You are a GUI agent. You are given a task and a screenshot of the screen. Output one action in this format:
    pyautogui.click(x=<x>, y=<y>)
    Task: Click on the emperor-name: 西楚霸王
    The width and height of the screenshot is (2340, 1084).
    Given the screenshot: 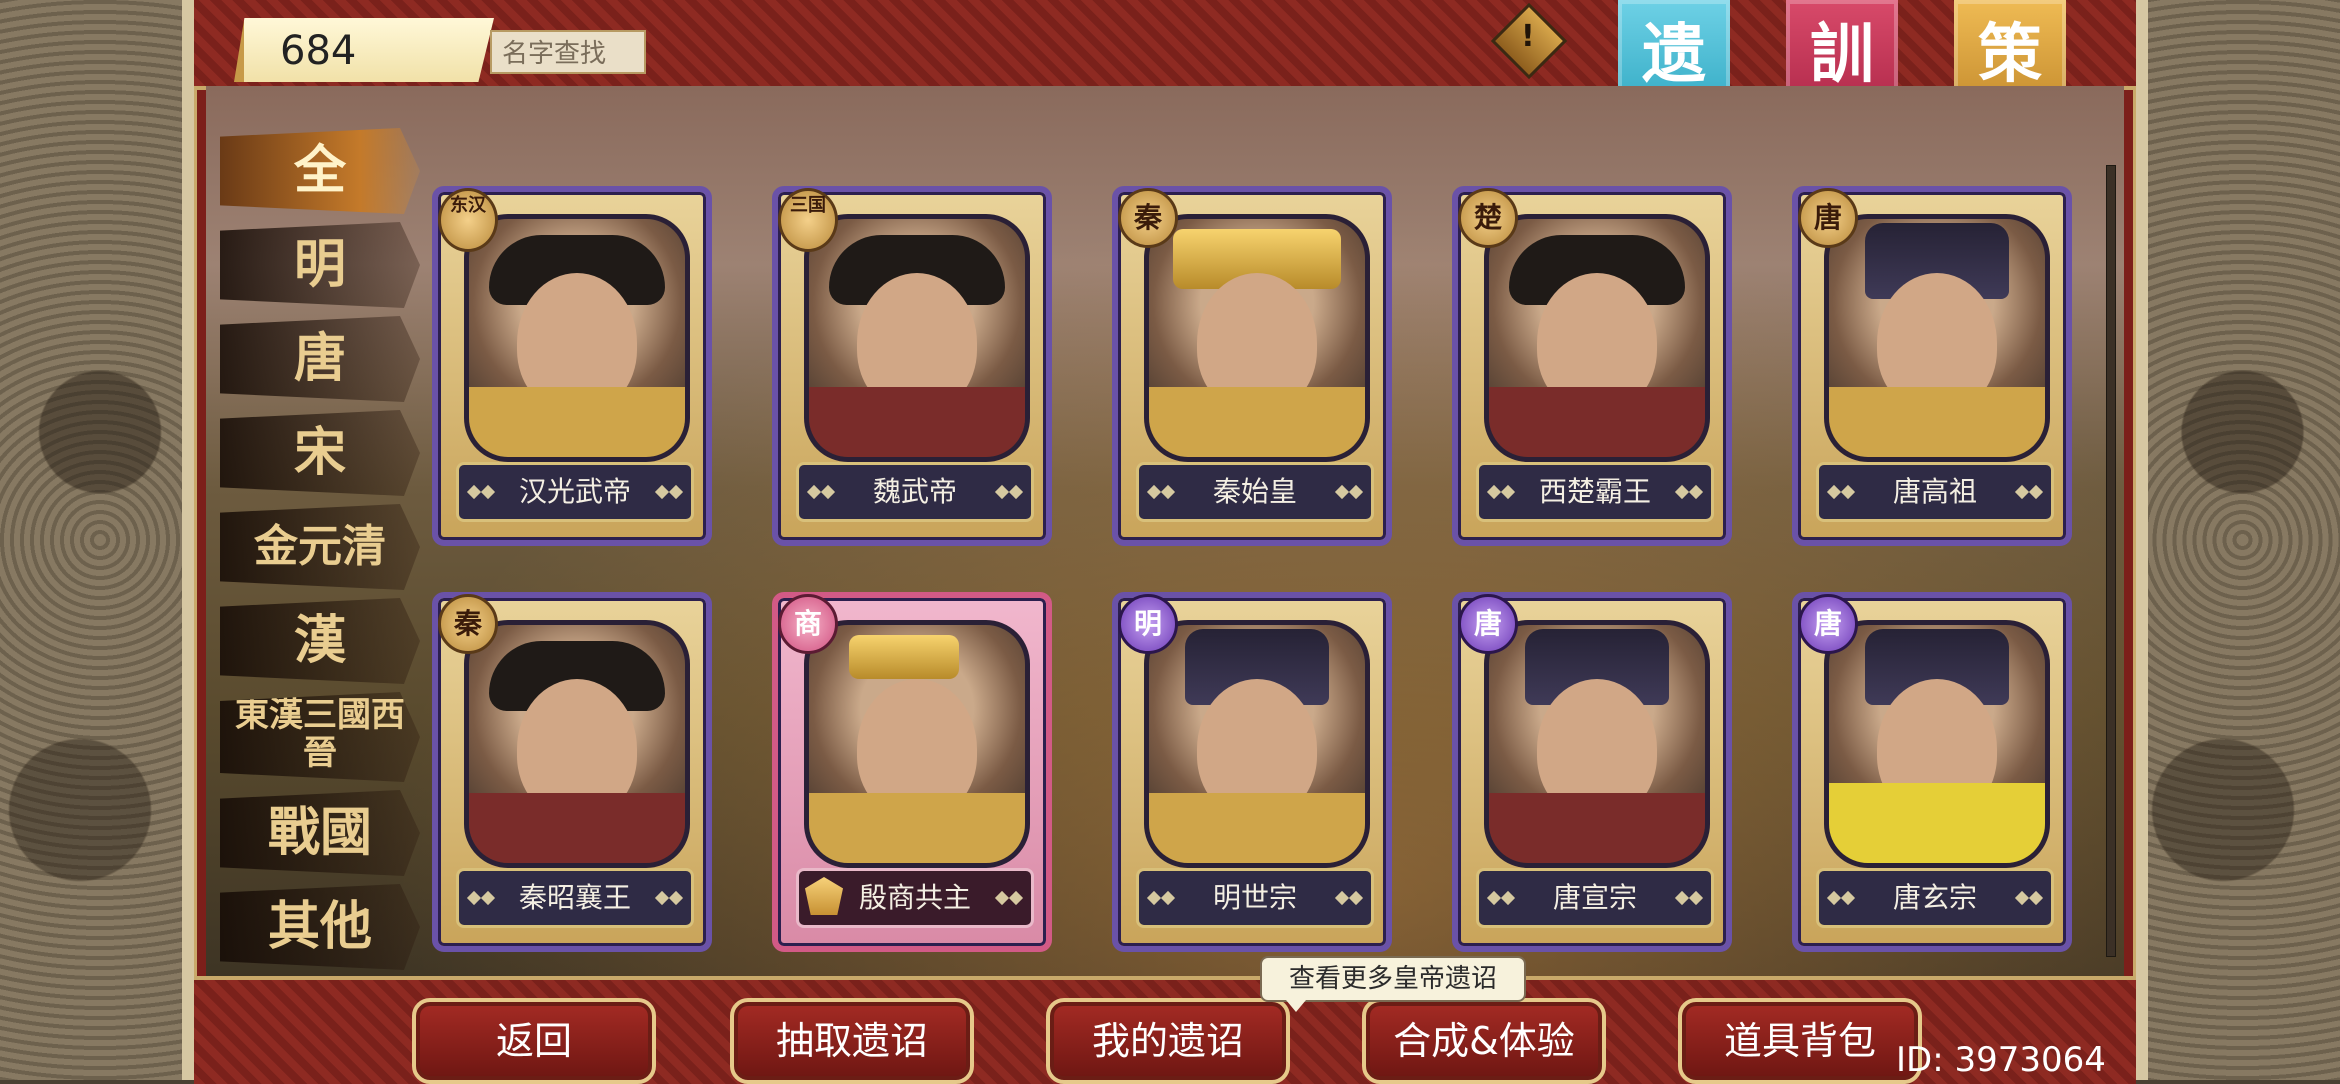 What is the action you would take?
    pyautogui.click(x=1594, y=491)
    